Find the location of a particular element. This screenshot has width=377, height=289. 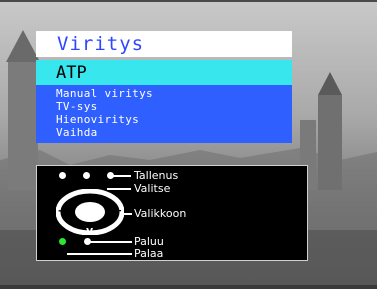

legend-valikkoon: Valikkoon is located at coordinates (160, 213).